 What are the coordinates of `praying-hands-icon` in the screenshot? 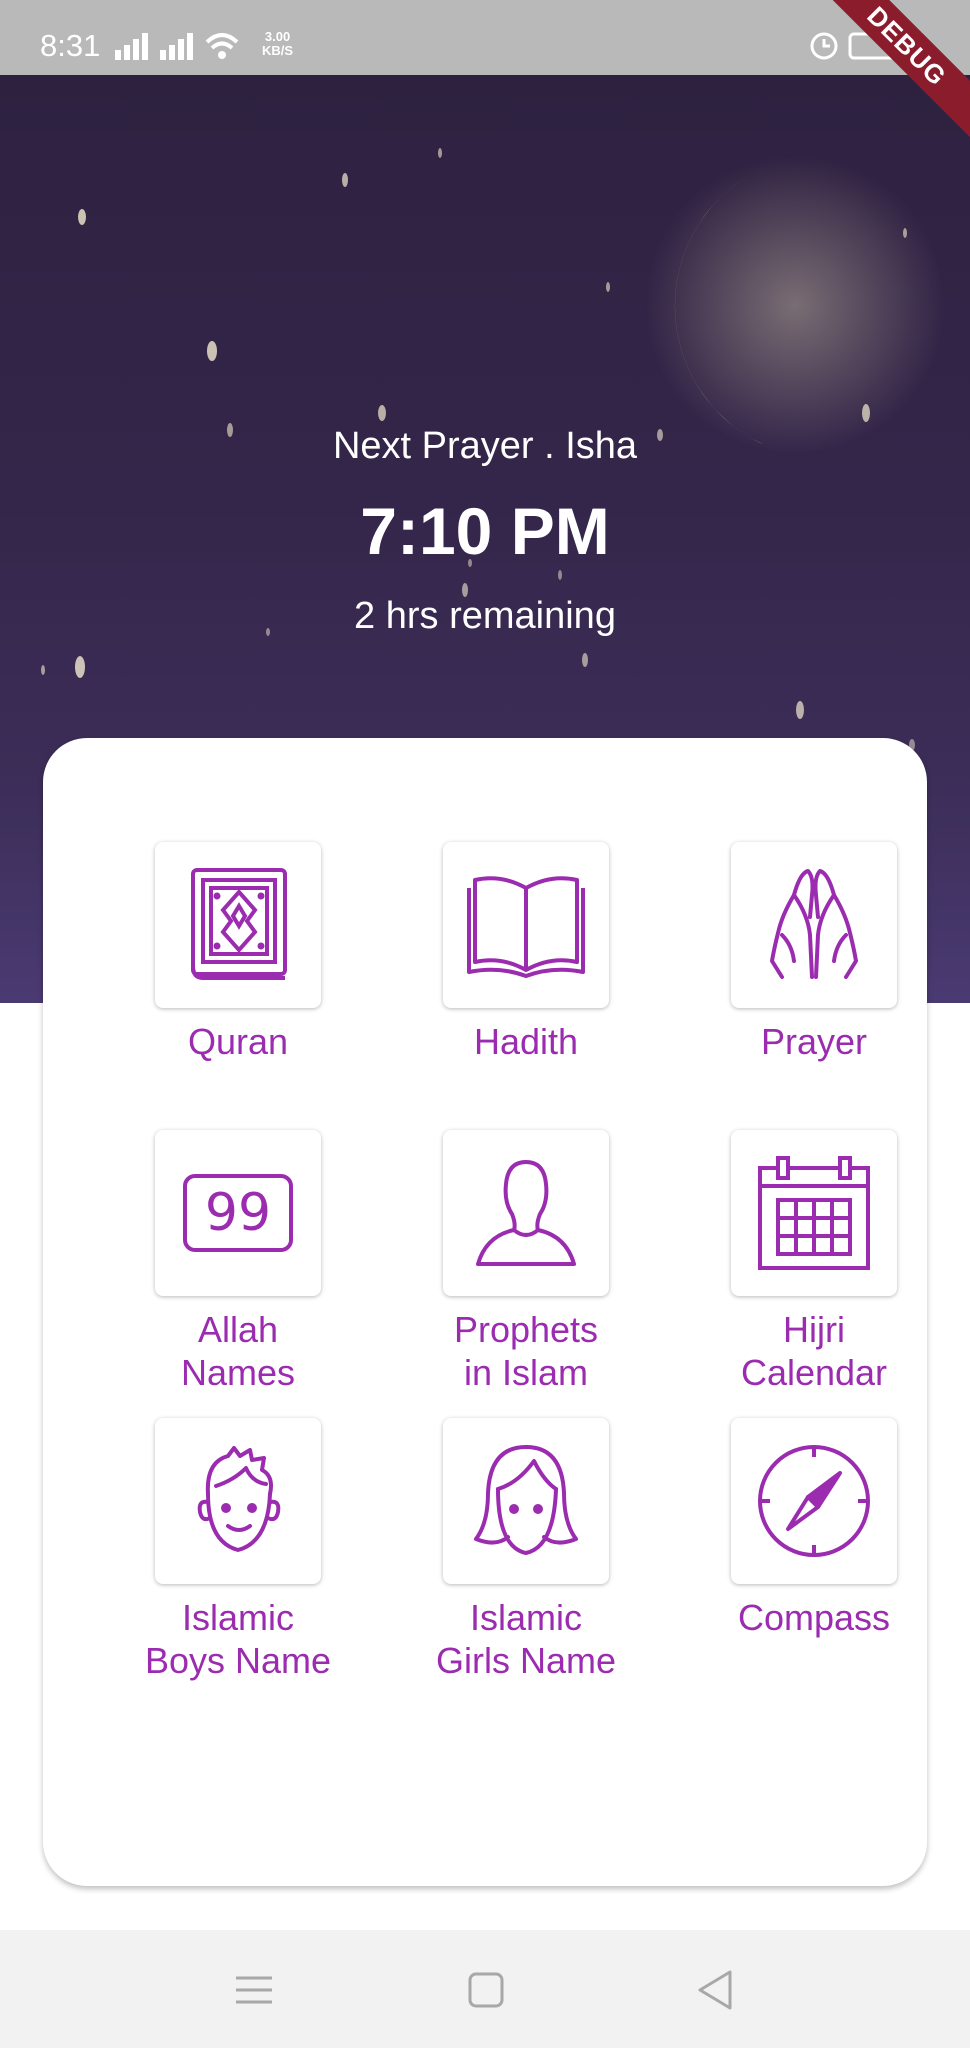 It's located at (814, 924).